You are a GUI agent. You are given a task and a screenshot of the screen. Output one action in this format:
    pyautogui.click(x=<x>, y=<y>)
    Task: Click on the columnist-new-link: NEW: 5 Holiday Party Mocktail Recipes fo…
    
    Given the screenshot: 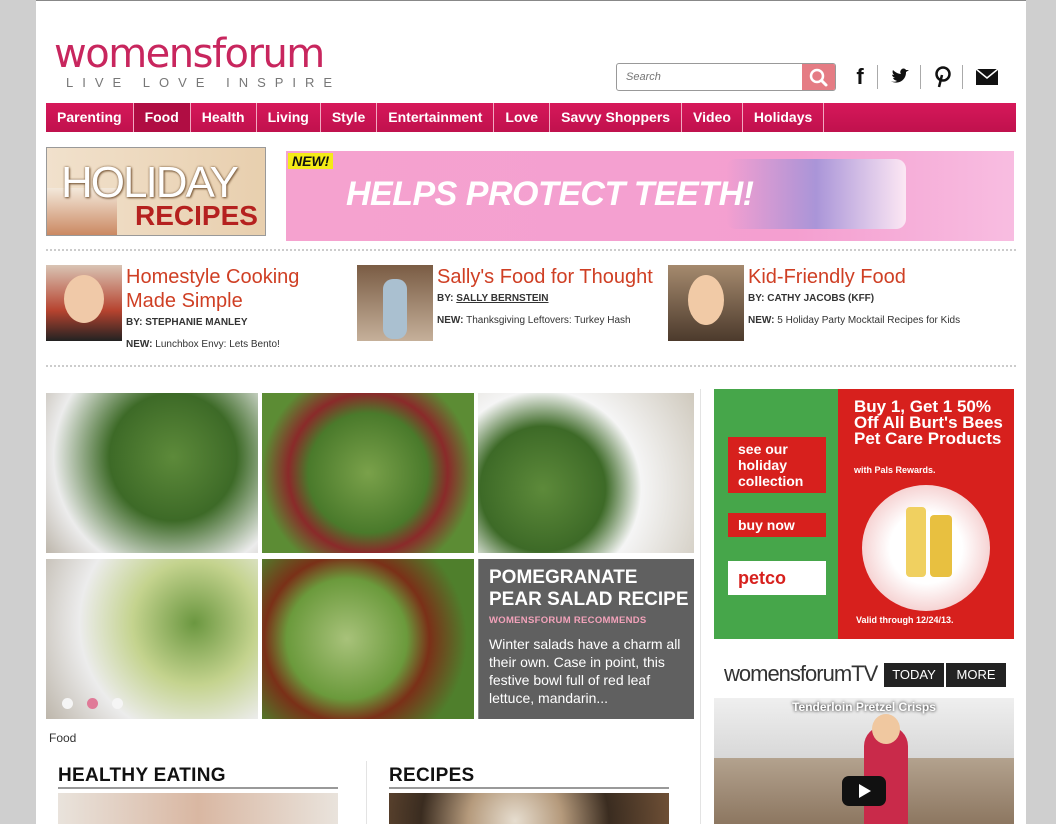 What is the action you would take?
    pyautogui.click(x=854, y=320)
    